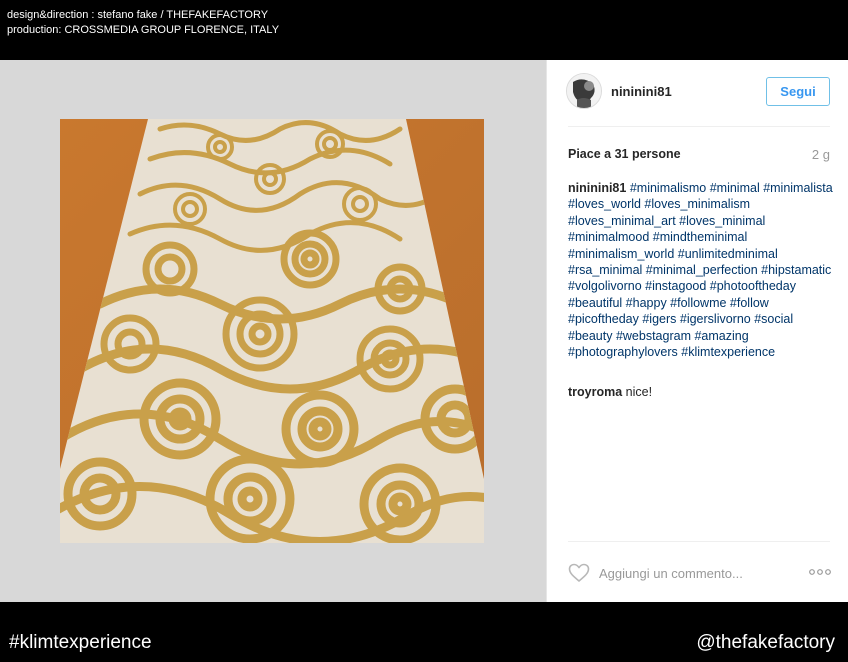 This screenshot has width=848, height=662. What do you see at coordinates (697, 93) in the screenshot?
I see `post-header: nininini81 Segui` at bounding box center [697, 93].